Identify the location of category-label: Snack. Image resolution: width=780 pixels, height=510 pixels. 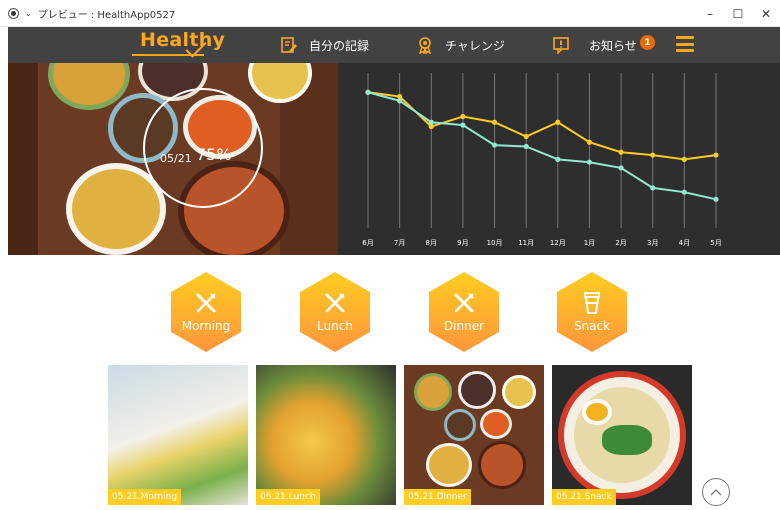
(592, 326).